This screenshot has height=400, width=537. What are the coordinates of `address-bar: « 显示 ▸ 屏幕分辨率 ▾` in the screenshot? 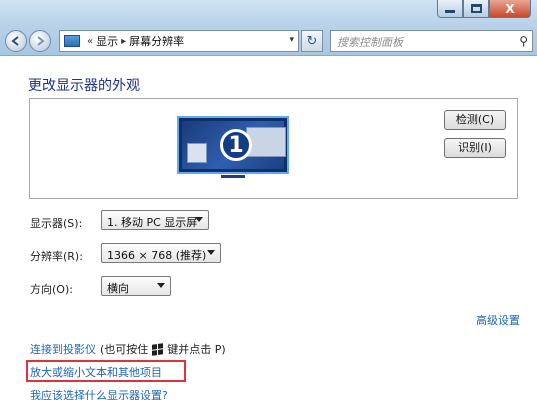 It's located at (179, 41).